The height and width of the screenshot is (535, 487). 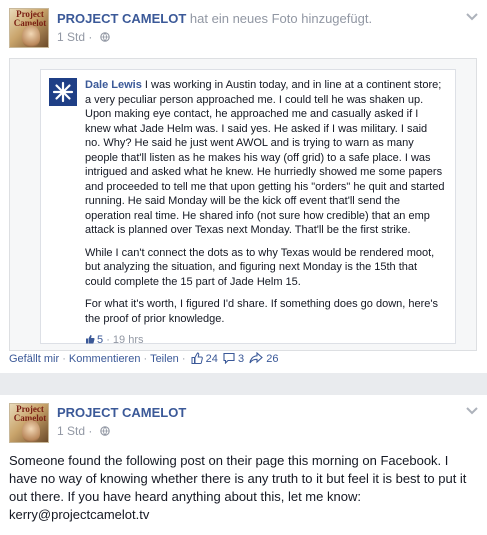 I want to click on comment-count-icon, so click(x=229, y=358).